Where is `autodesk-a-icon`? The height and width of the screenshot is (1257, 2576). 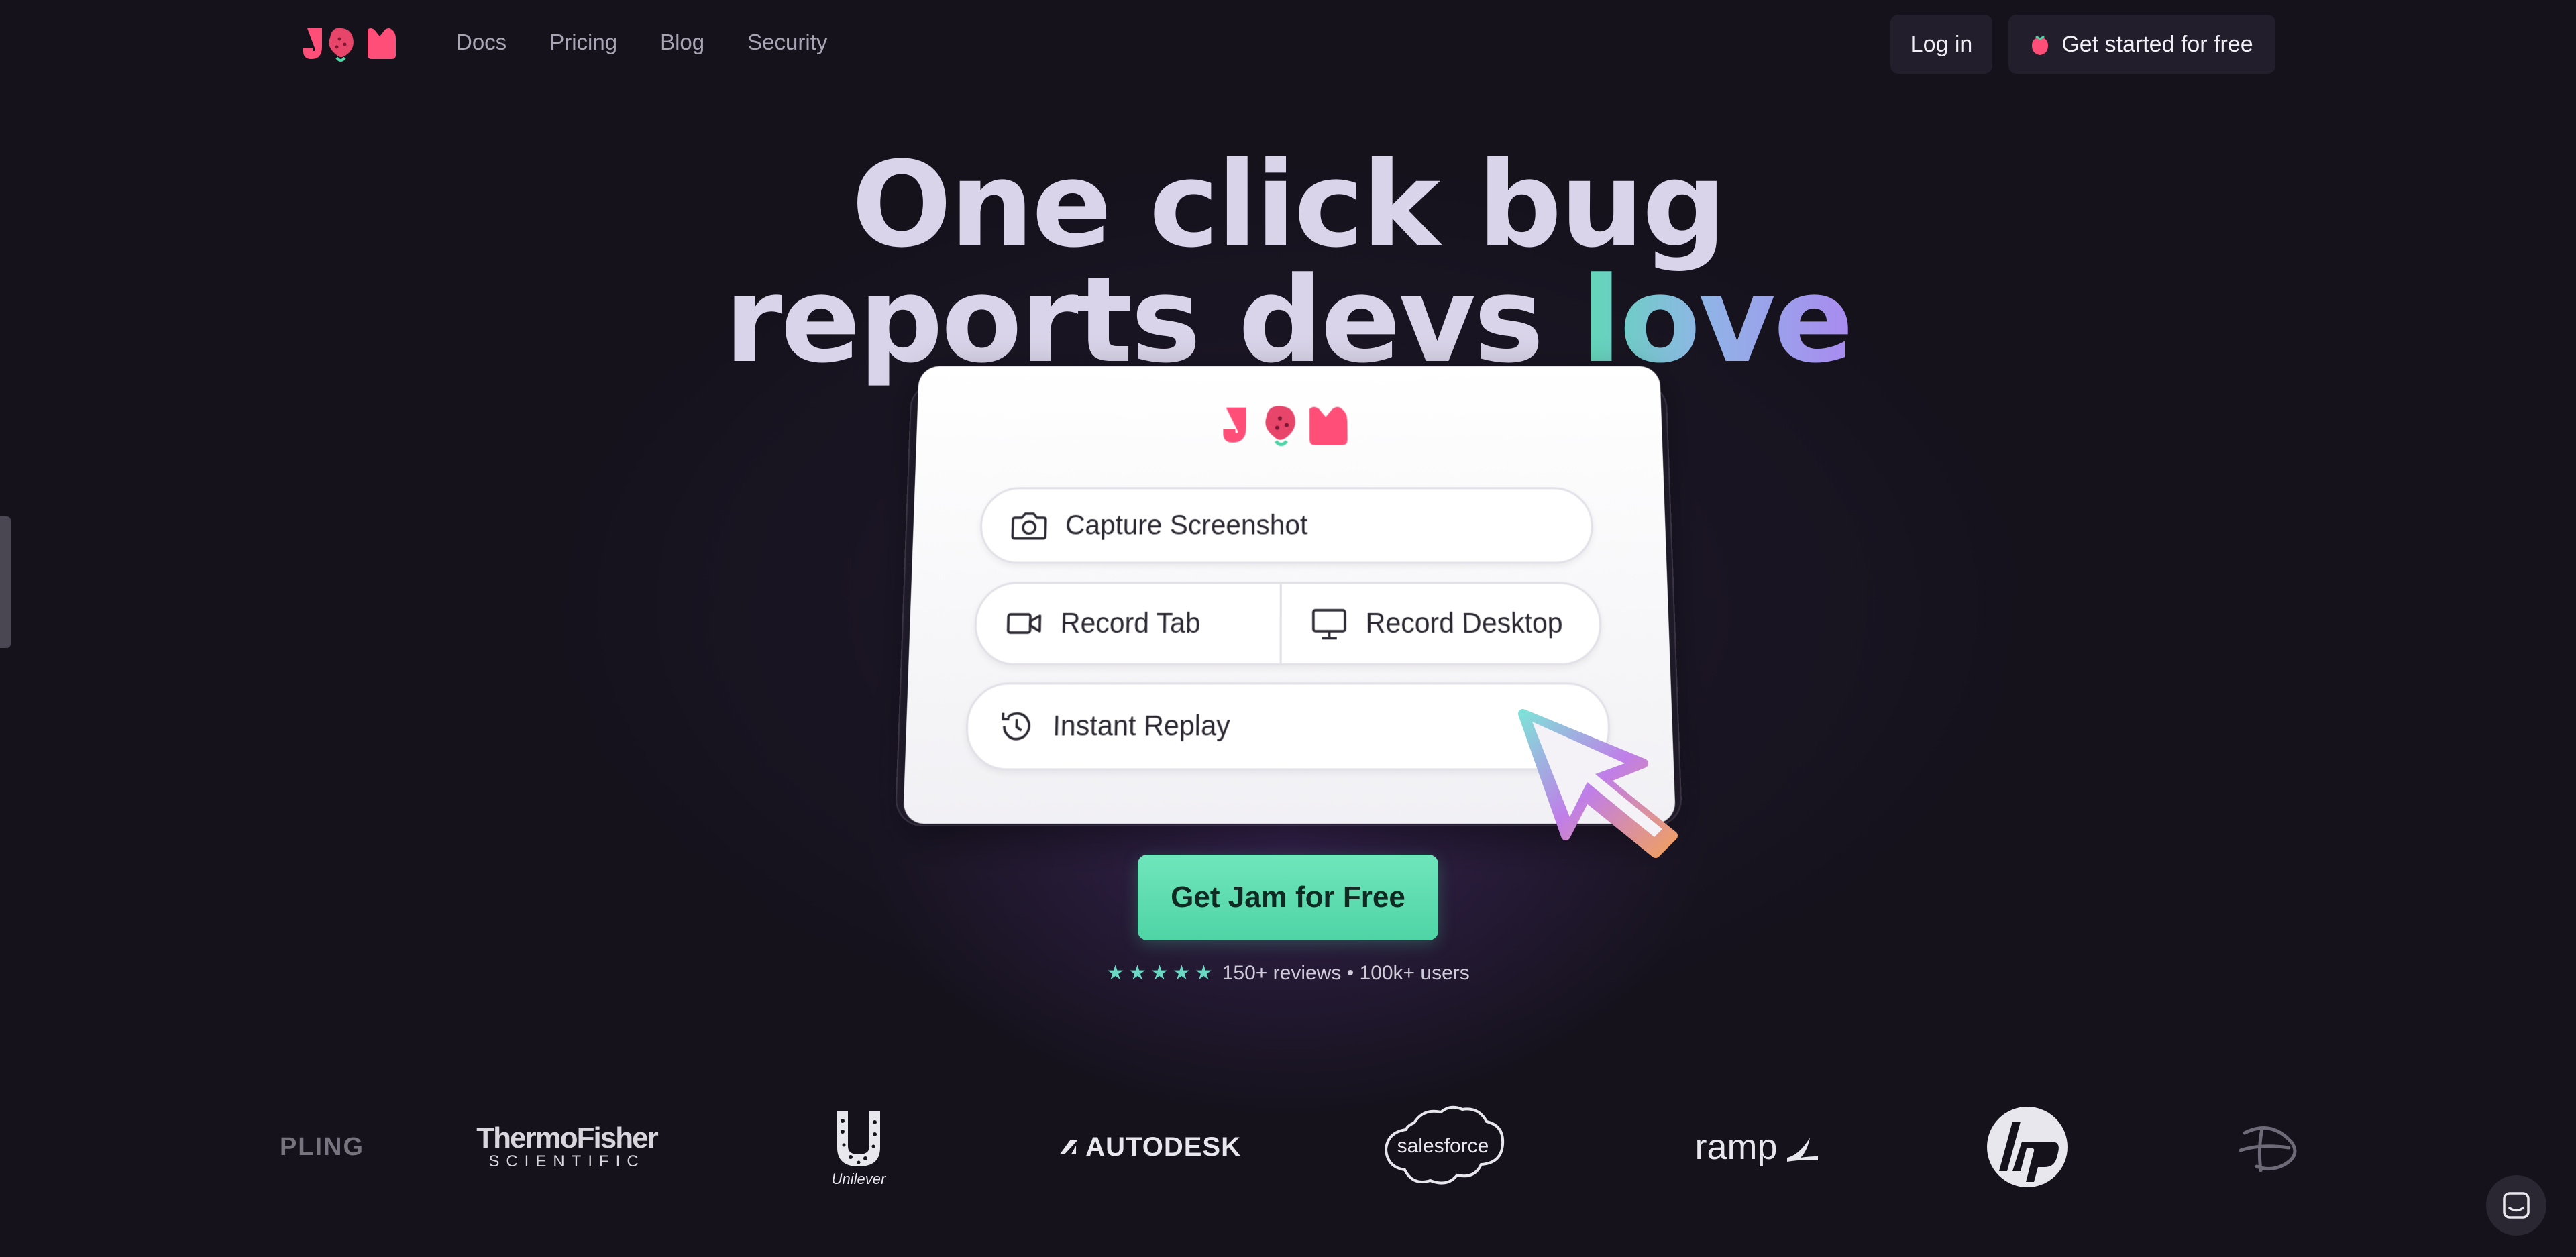 autodesk-a-icon is located at coordinates (1069, 1147).